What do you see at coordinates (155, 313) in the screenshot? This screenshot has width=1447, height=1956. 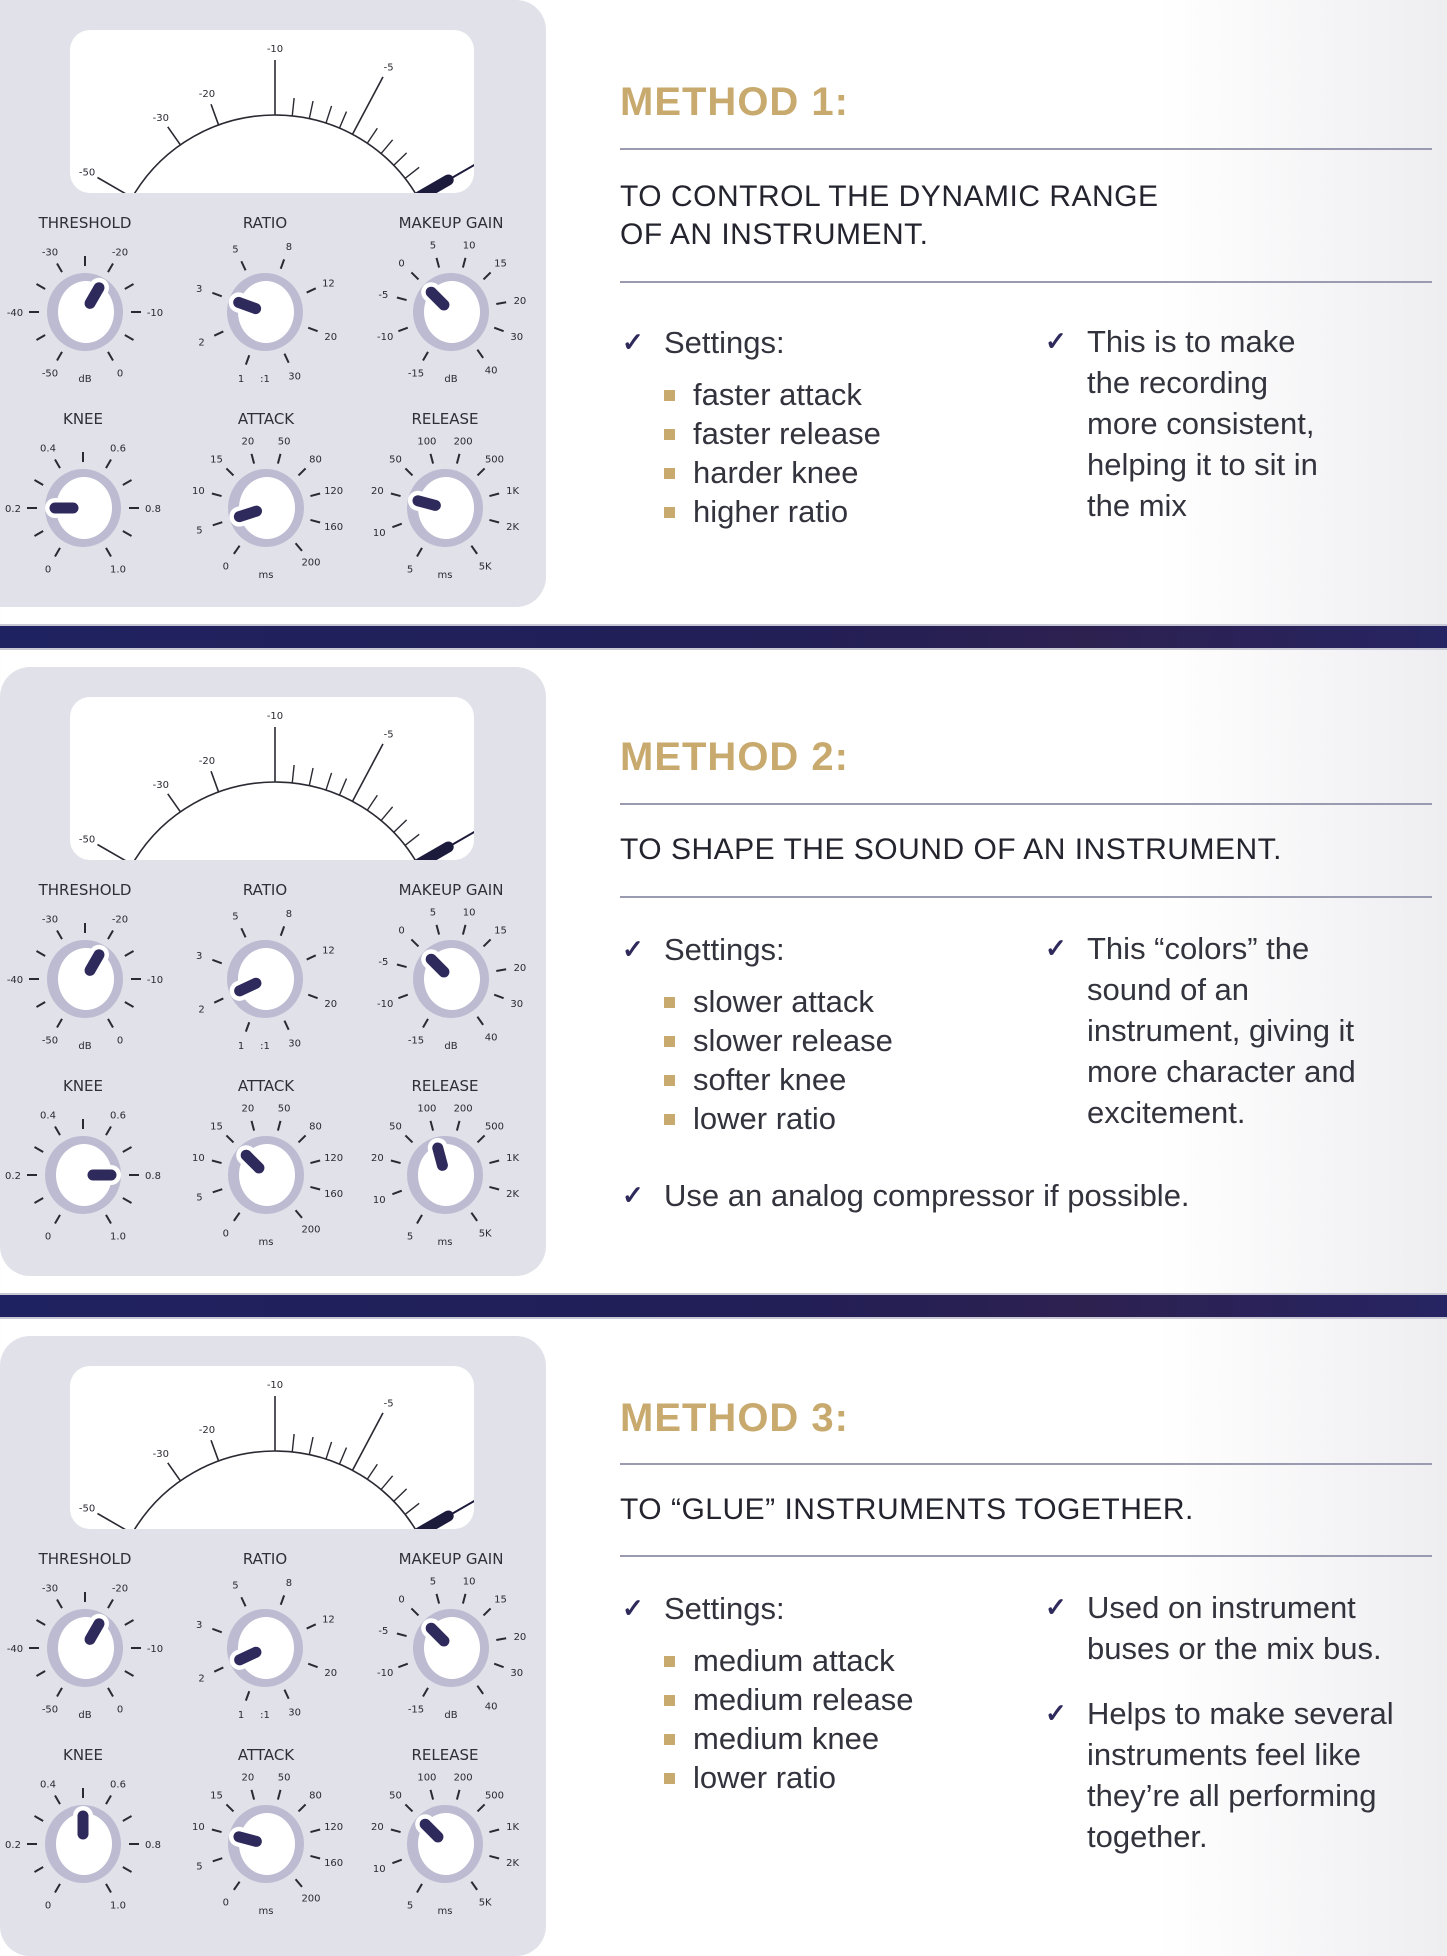 I see `knob-tick-label: -10` at bounding box center [155, 313].